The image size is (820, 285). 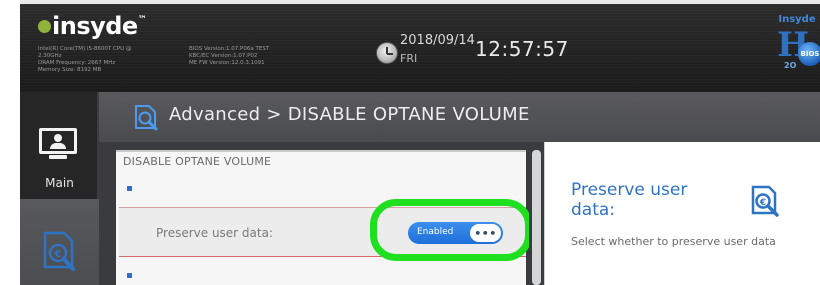 I want to click on cpu-speed: 2.30GHz, so click(x=50, y=56).